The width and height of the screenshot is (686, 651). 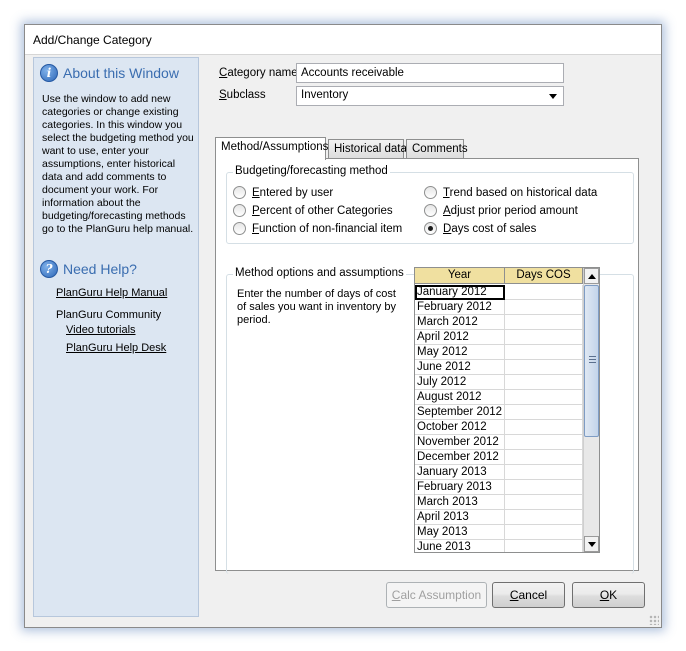 I want to click on calc-assumption-button: Calc Assumption, so click(x=436, y=595).